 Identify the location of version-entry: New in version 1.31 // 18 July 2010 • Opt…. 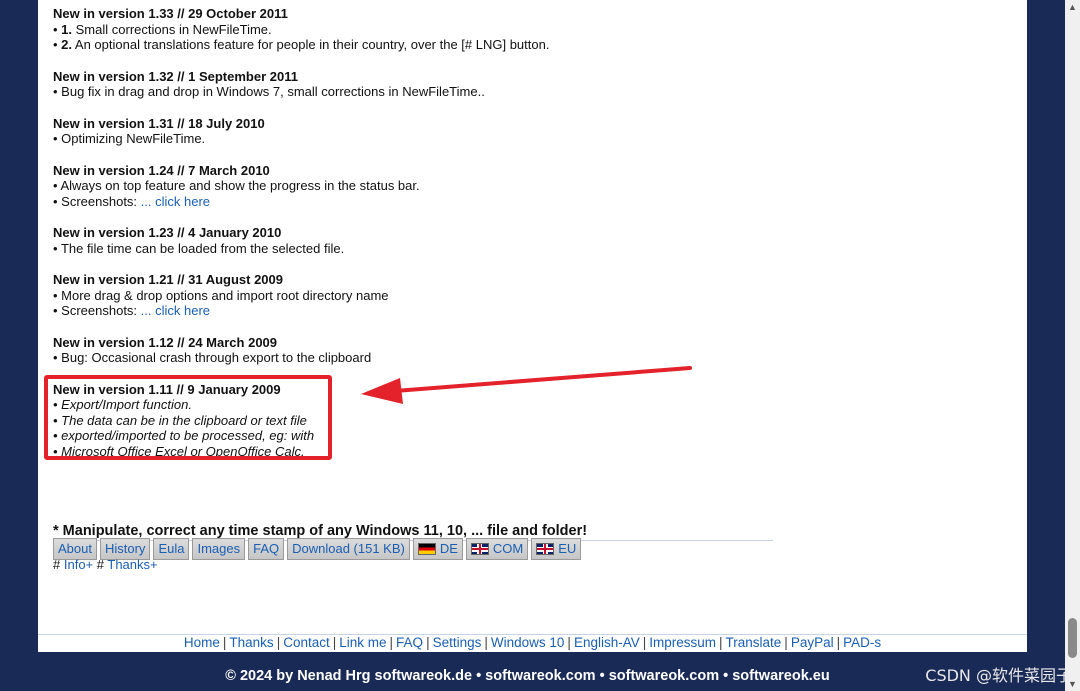
(423, 131).